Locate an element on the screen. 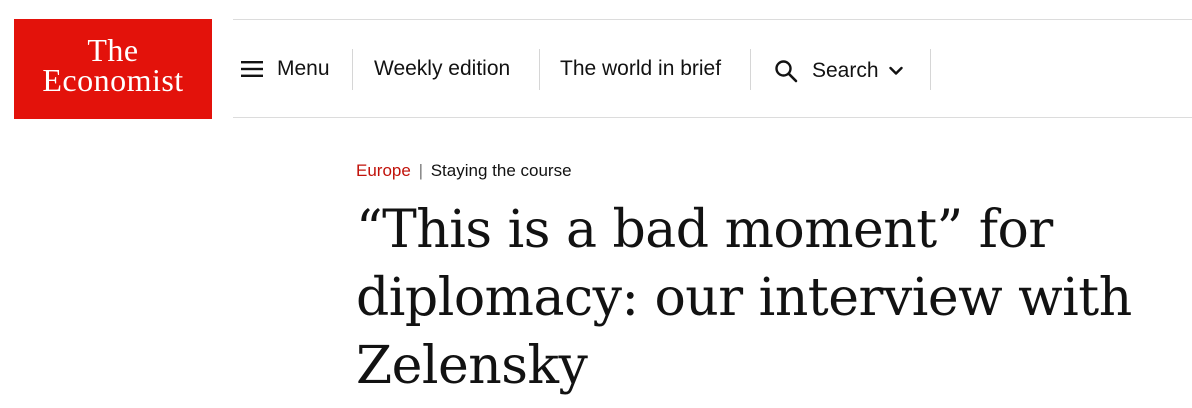  article-section-line: Europe | Staying the course is located at coordinates (464, 171).